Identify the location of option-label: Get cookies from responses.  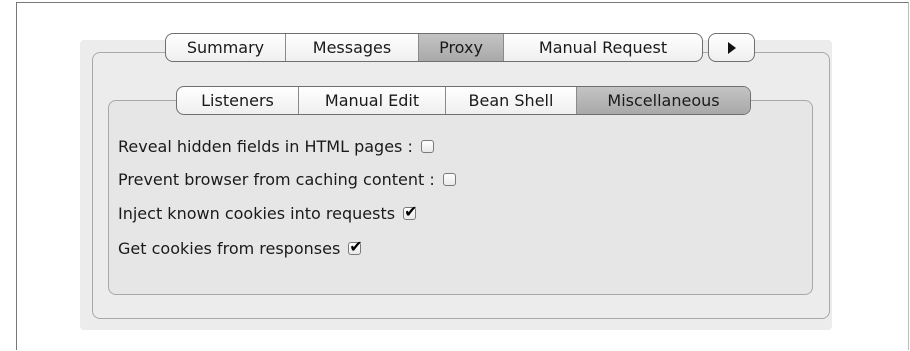
(229, 248).